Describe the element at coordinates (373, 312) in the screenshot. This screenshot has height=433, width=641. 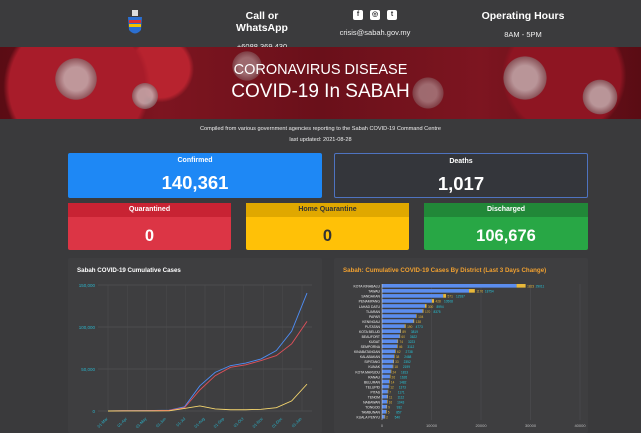
I see `category-label: TUARAN` at that location.